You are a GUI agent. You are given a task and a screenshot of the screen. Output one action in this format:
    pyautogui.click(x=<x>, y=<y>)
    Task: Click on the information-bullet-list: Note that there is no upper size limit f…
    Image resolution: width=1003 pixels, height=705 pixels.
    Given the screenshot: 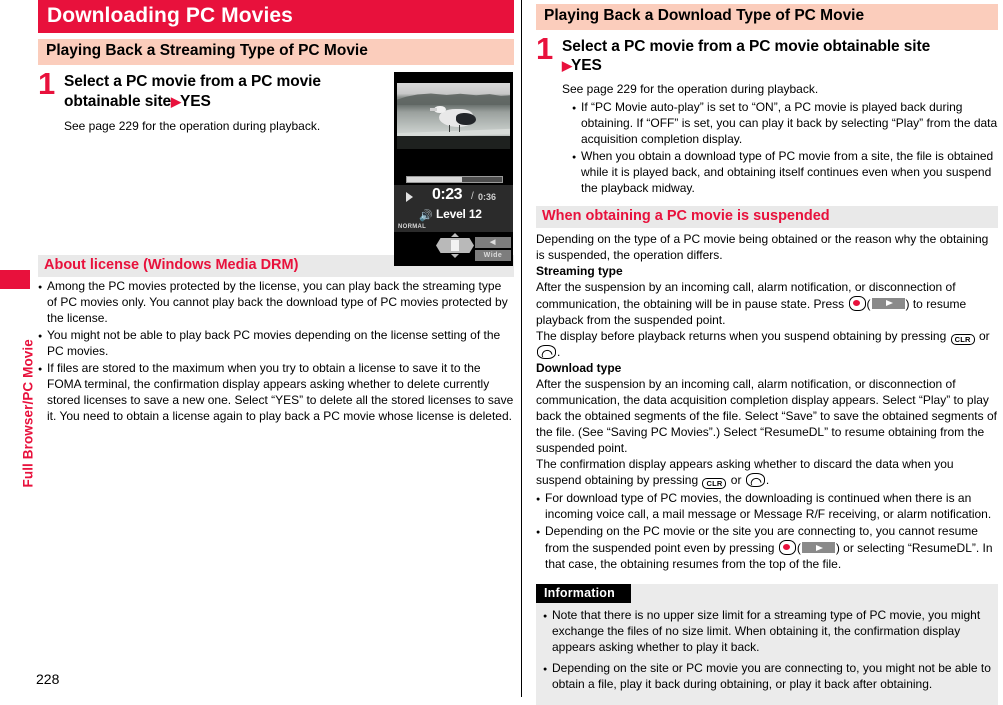 What is the action you would take?
    pyautogui.click(x=767, y=649)
    